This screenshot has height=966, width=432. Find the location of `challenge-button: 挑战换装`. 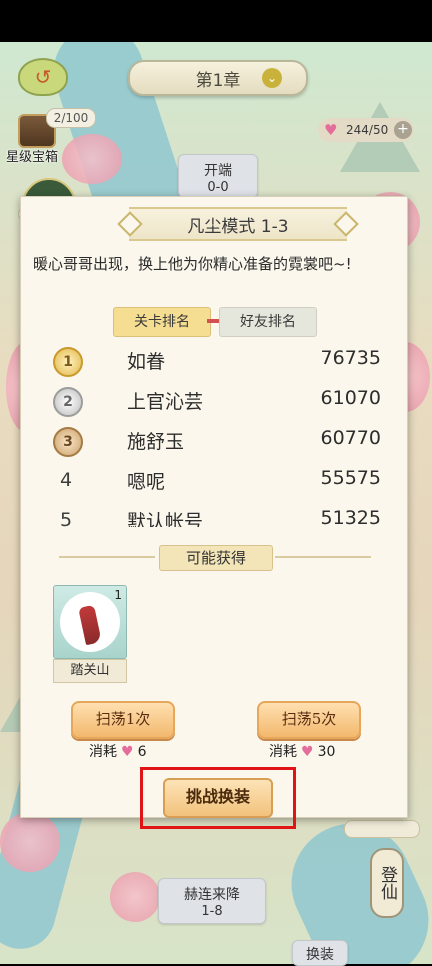

challenge-button: 挑战换装 is located at coordinates (218, 798).